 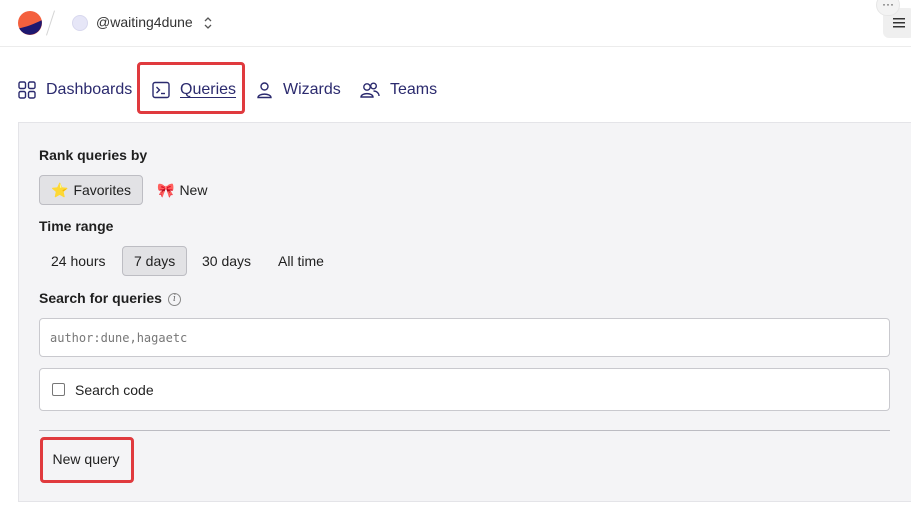 What do you see at coordinates (76, 226) in the screenshot?
I see `time-range-label: Time range` at bounding box center [76, 226].